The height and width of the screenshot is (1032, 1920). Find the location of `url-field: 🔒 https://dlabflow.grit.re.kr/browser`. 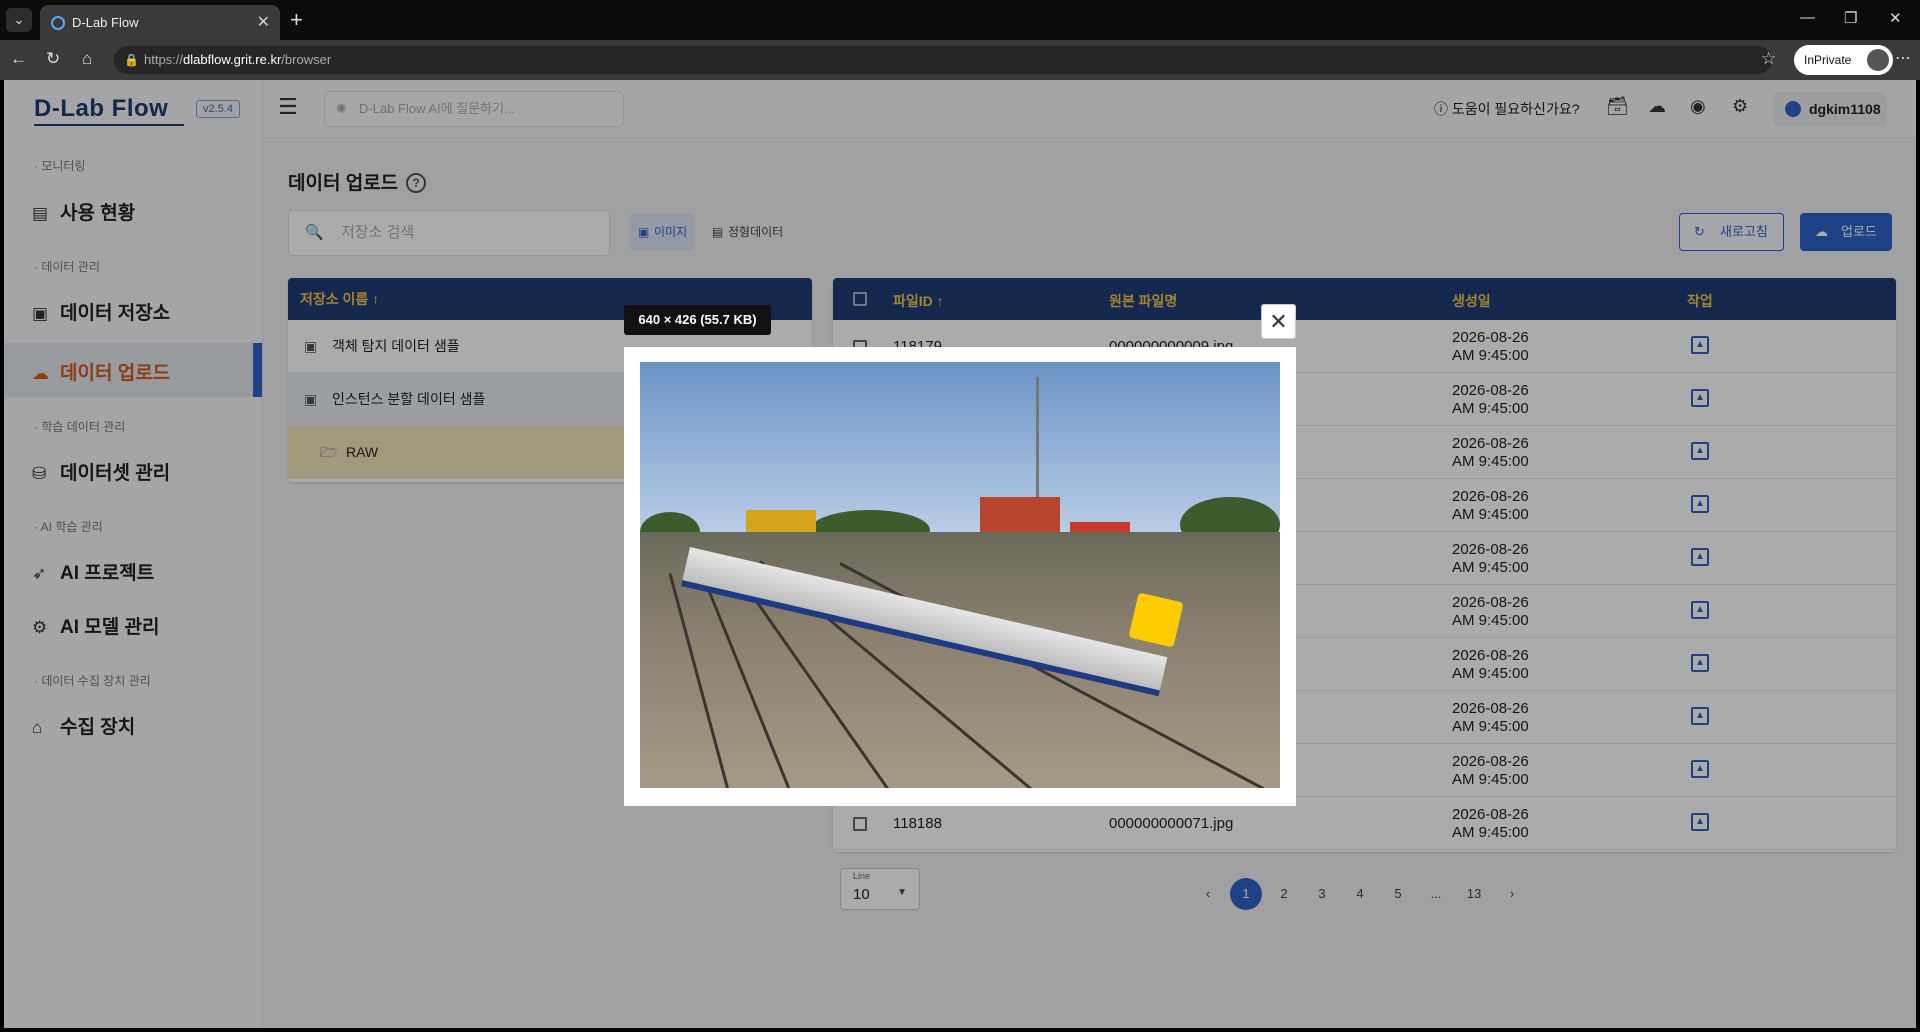

url-field: 🔒 https://dlabflow.grit.re.kr/browser is located at coordinates (943, 60).